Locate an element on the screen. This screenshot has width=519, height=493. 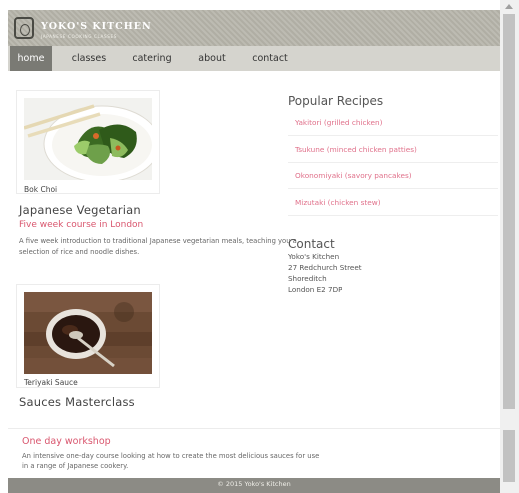
recipe-item: Okonomiyaki (savory pancakes) is located at coordinates (393, 176).